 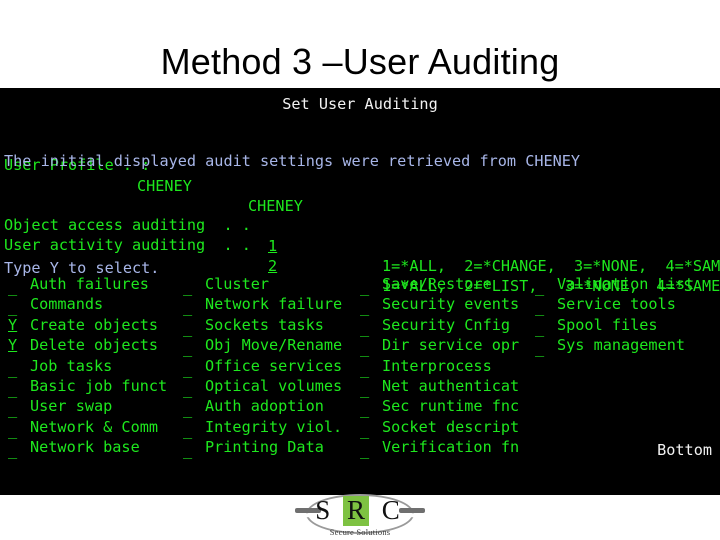 I want to click on page-title: Method 3 –User Auditing, so click(x=360, y=61).